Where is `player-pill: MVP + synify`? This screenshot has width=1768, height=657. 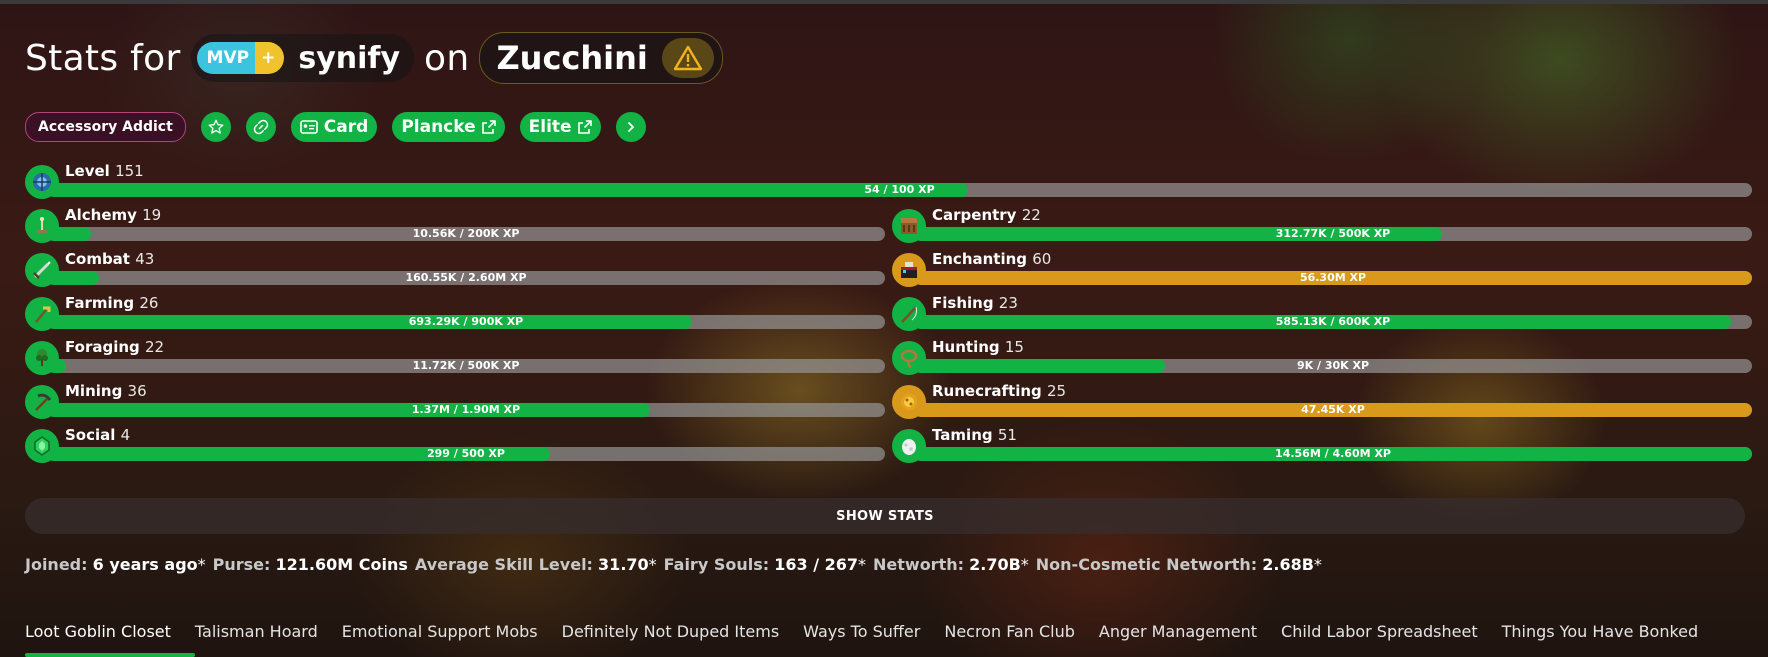
player-pill: MVP + synify is located at coordinates (302, 58).